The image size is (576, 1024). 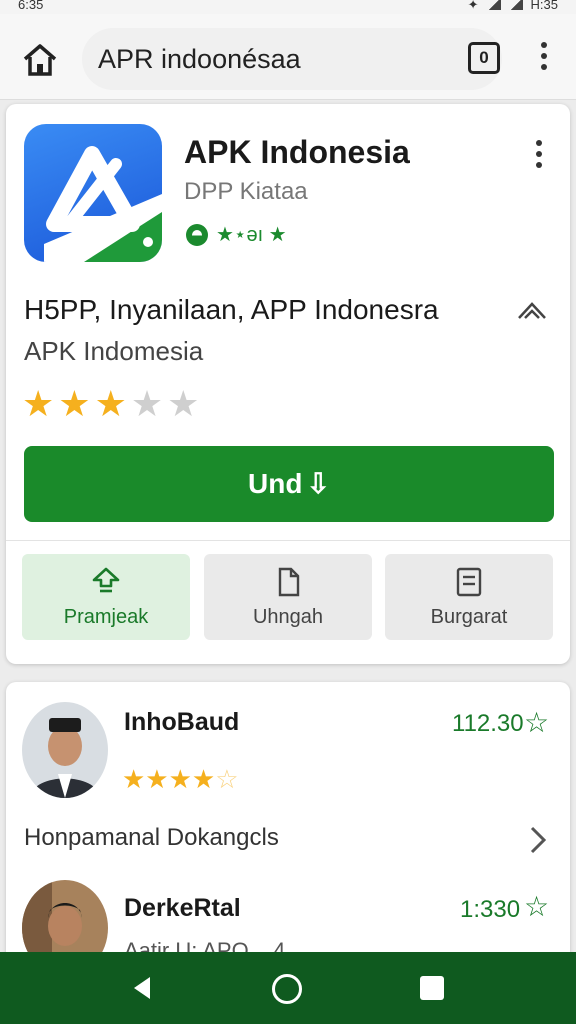 I want to click on action-label-2: Burgarat, so click(x=469, y=617).